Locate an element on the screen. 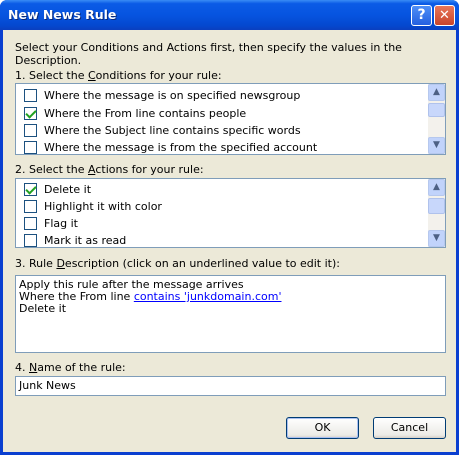 This screenshot has width=459, height=455. condition-item-from-people: Where the From line contains people is located at coordinates (135, 113).